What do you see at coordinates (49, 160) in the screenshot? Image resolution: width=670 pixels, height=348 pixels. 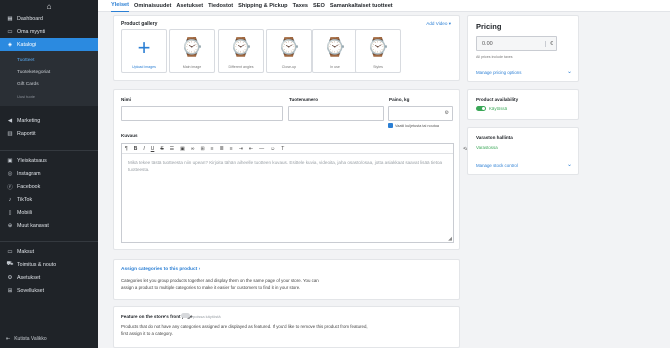 I see `sidebar-item-yleiskatsaus: ▣ Yleiskatsaus` at bounding box center [49, 160].